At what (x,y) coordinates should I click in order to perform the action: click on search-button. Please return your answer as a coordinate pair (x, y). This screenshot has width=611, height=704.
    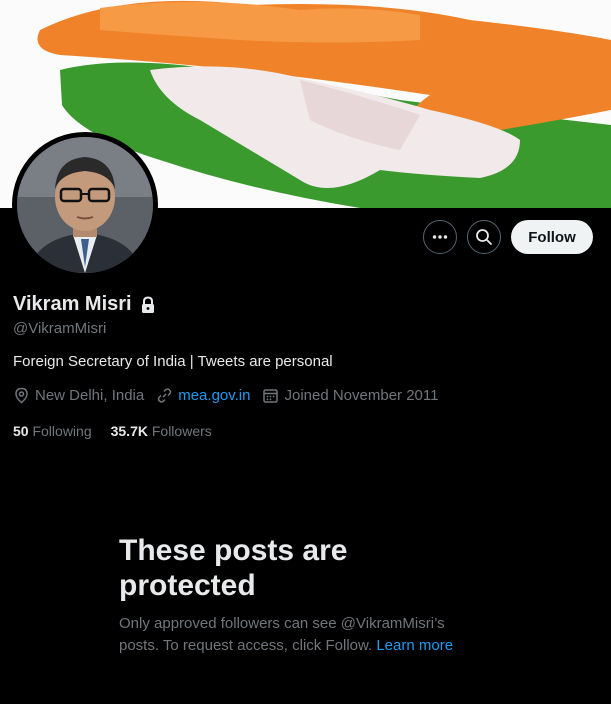
    Looking at the image, I should click on (484, 237).